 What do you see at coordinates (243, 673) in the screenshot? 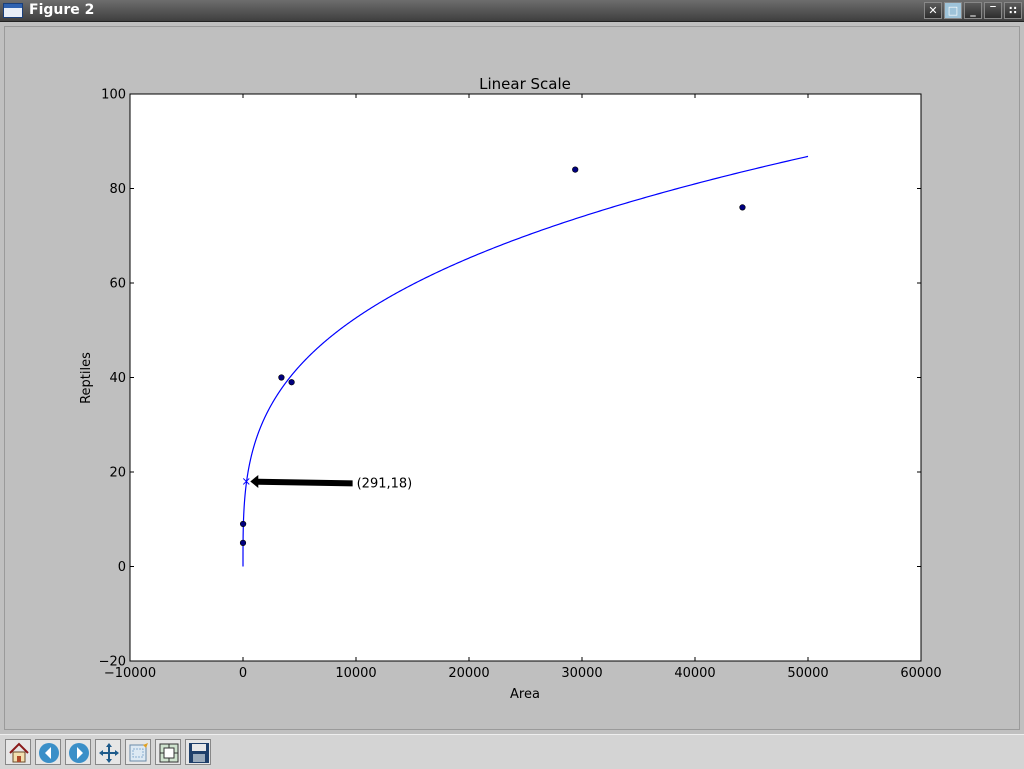
I see `x-tick-label: 0` at bounding box center [243, 673].